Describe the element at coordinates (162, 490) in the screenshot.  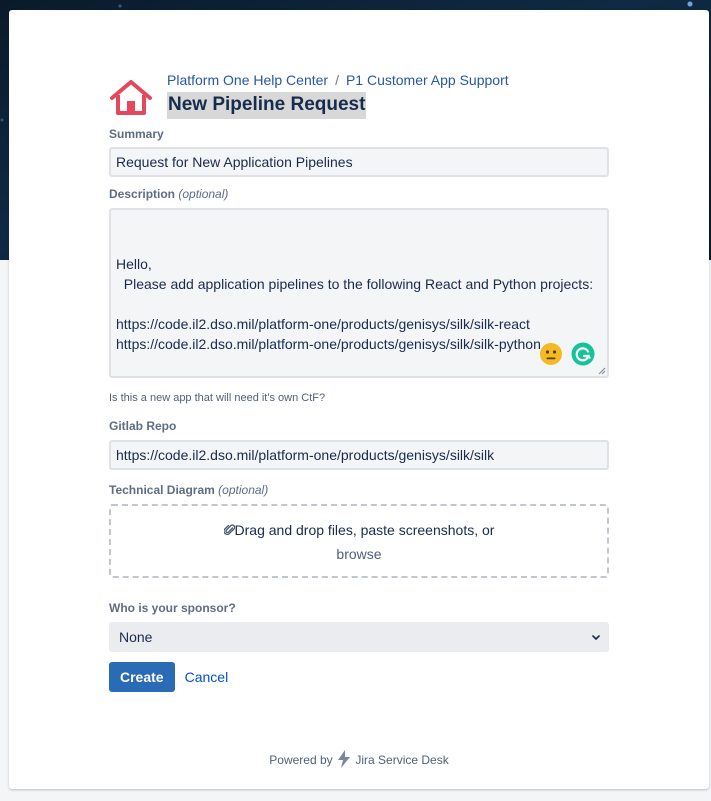
I see `technical-diagram-label-text: Technical Diagram` at that location.